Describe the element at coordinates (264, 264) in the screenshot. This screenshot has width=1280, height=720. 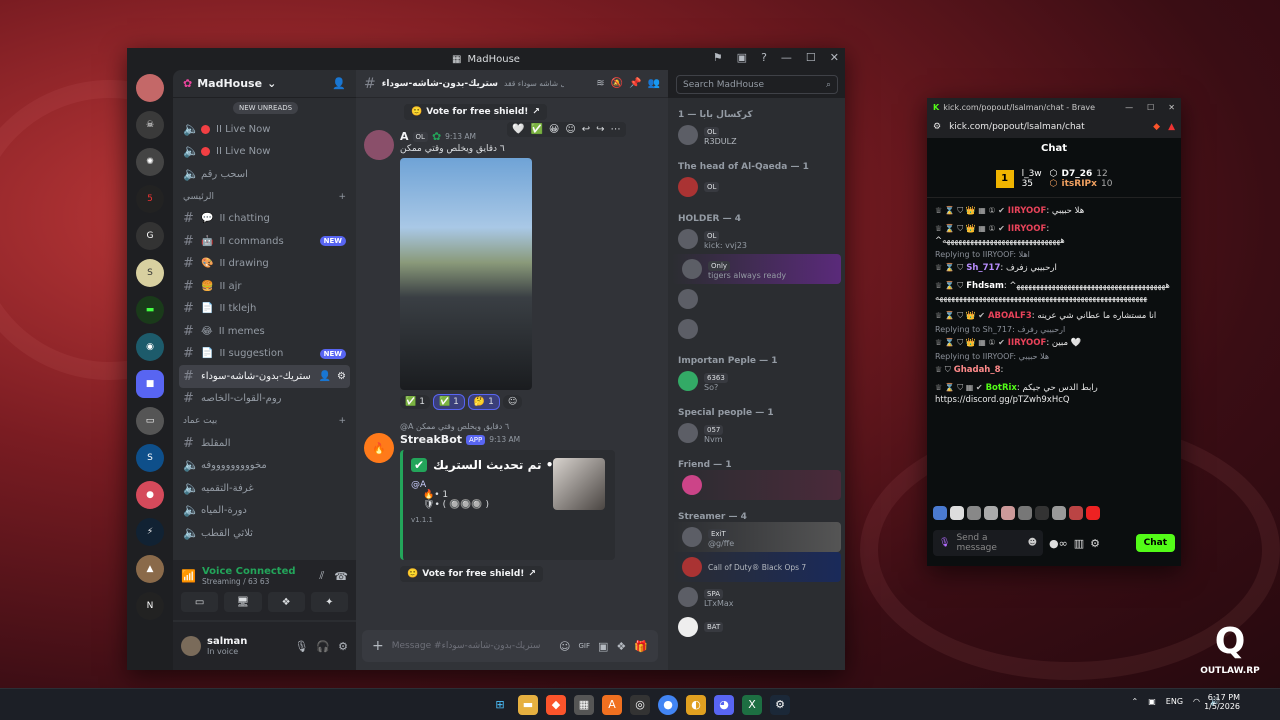
I see `text-channel: # 🎨 II drawing` at that location.